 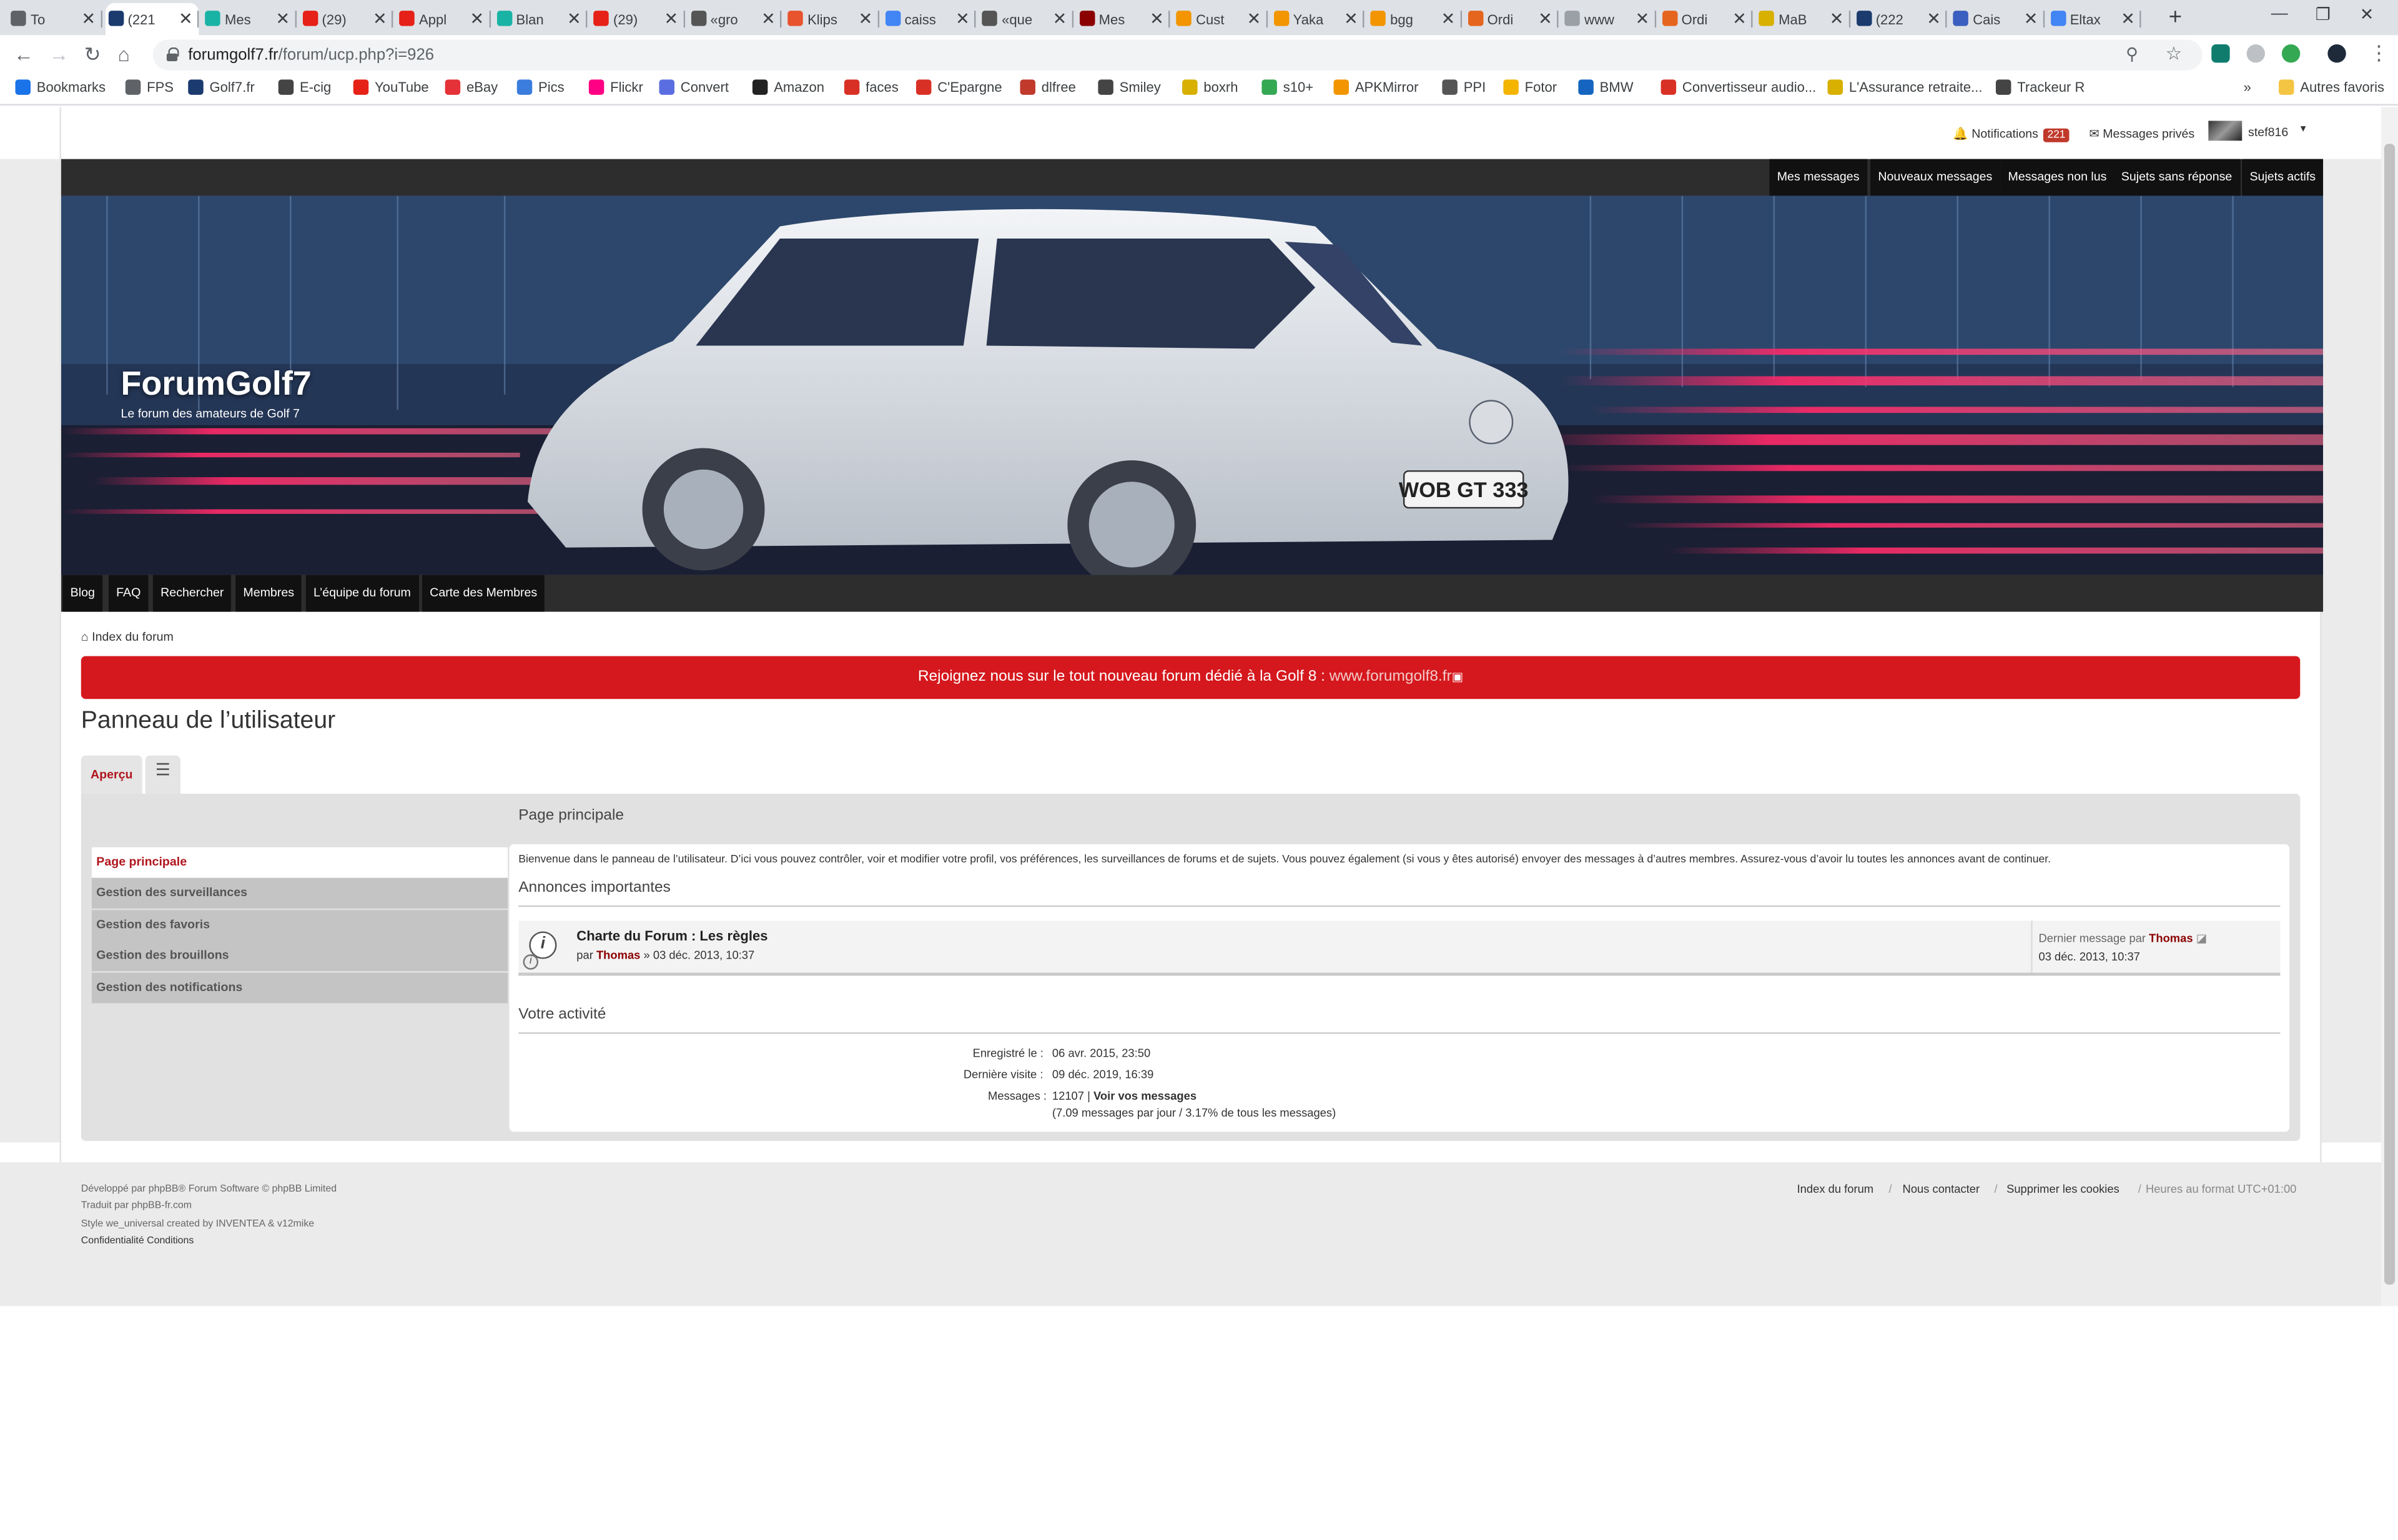 I want to click on bookmark-item: Amazon, so click(x=788, y=87).